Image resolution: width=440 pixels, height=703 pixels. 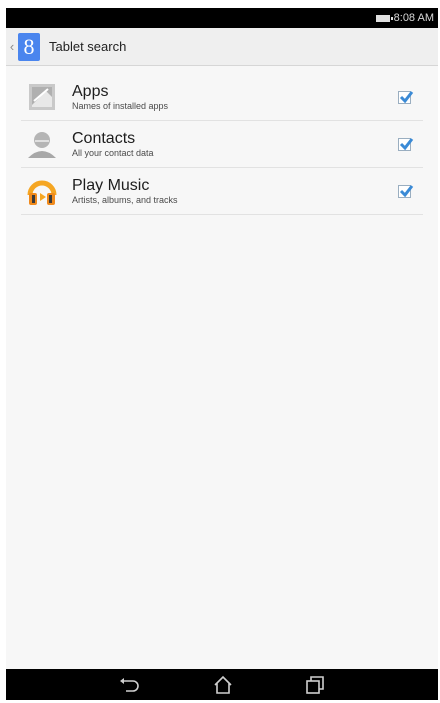 What do you see at coordinates (29, 46) in the screenshot?
I see `google-logo-icon: 8` at bounding box center [29, 46].